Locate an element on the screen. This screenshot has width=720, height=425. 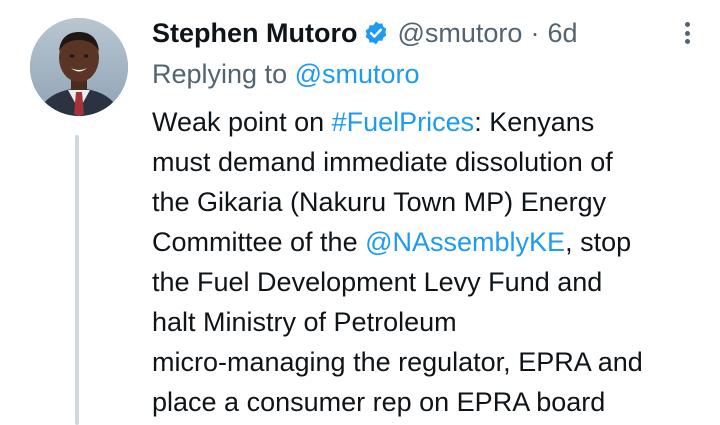
replying-to-label: Replying to is located at coordinates (220, 74).